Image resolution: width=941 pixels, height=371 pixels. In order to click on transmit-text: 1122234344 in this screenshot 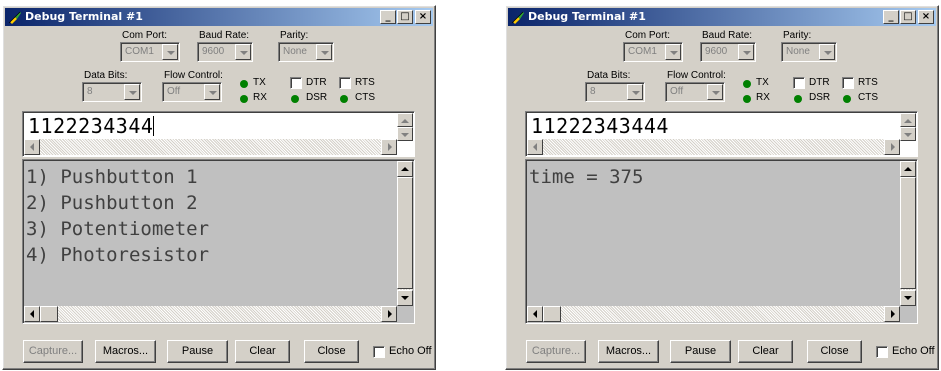, I will do `click(91, 126)`.